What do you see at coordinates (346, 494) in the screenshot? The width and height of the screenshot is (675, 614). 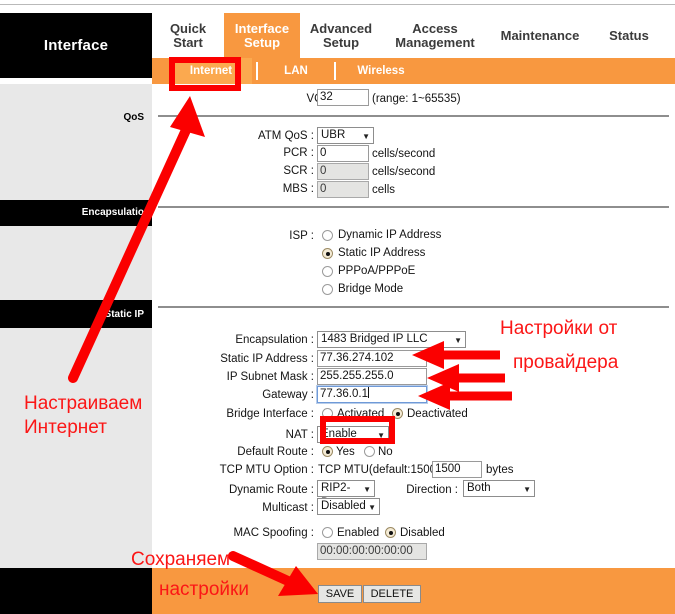 I see `dynamic-route-select: RIP2-B ▼` at bounding box center [346, 494].